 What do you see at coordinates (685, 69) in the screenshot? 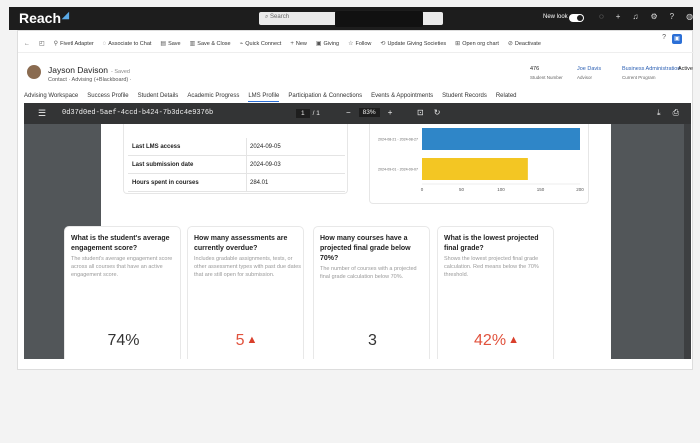
I see `record-status: Active` at bounding box center [685, 69].